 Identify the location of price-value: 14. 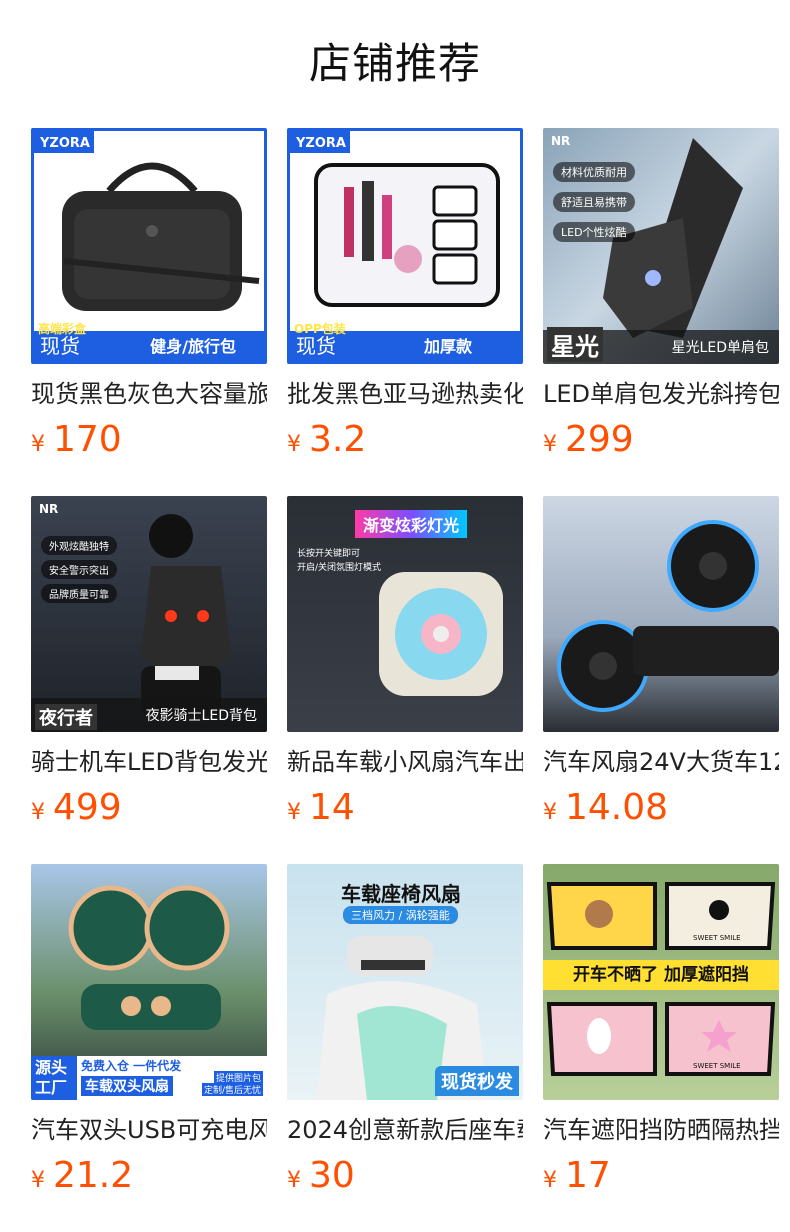
(332, 807).